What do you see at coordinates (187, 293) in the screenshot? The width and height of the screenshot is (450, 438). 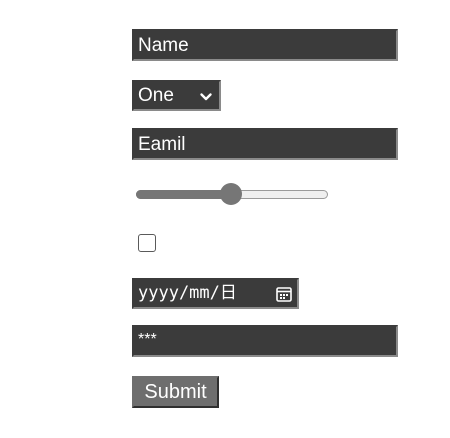 I see `date-input-placeholder: yyyy/mm/日` at bounding box center [187, 293].